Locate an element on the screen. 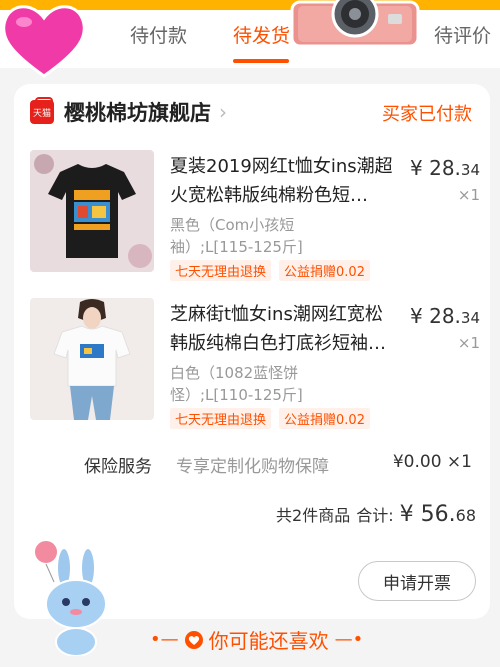 The width and height of the screenshot is (500, 667). camera-sticker-icon is located at coordinates (355, 24).